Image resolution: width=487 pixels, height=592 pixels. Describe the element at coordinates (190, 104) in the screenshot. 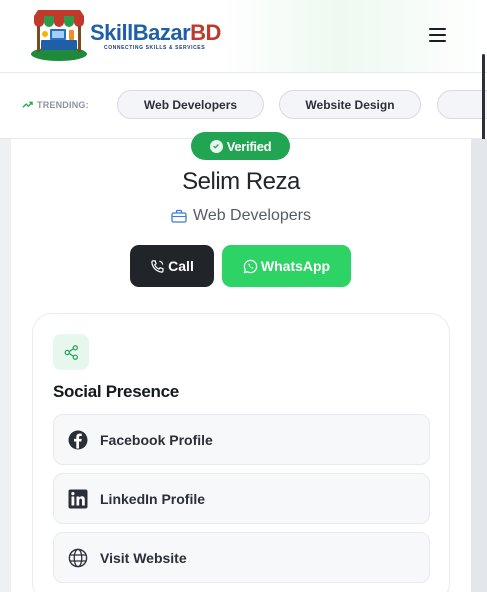

I see `trending-chip-web-developers: Web Developers` at that location.